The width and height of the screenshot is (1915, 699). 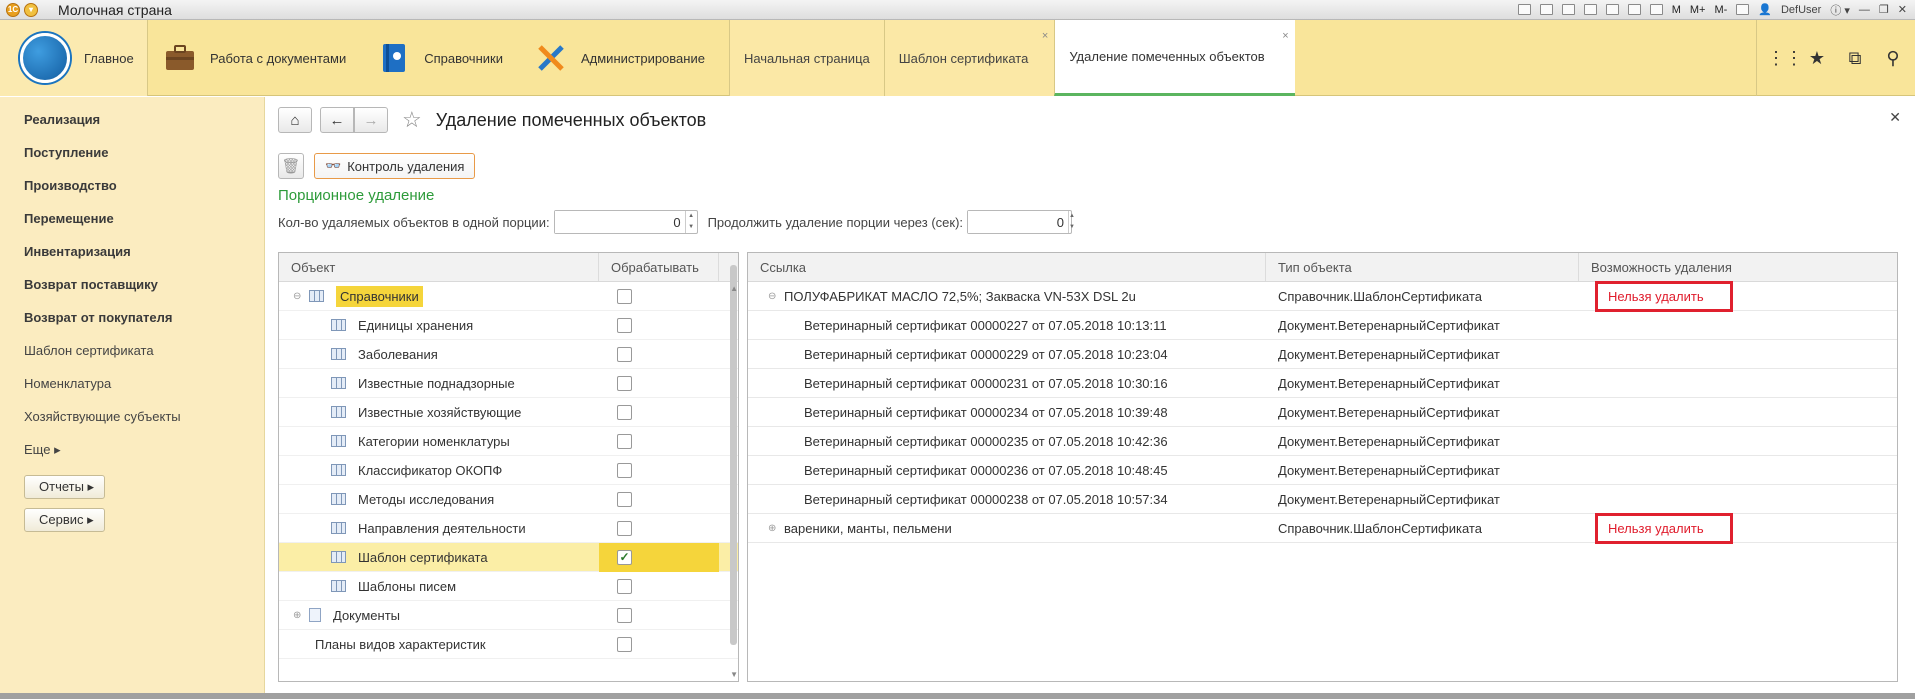 What do you see at coordinates (64, 520) in the screenshot?
I see `service-button: Сервис ▸` at bounding box center [64, 520].